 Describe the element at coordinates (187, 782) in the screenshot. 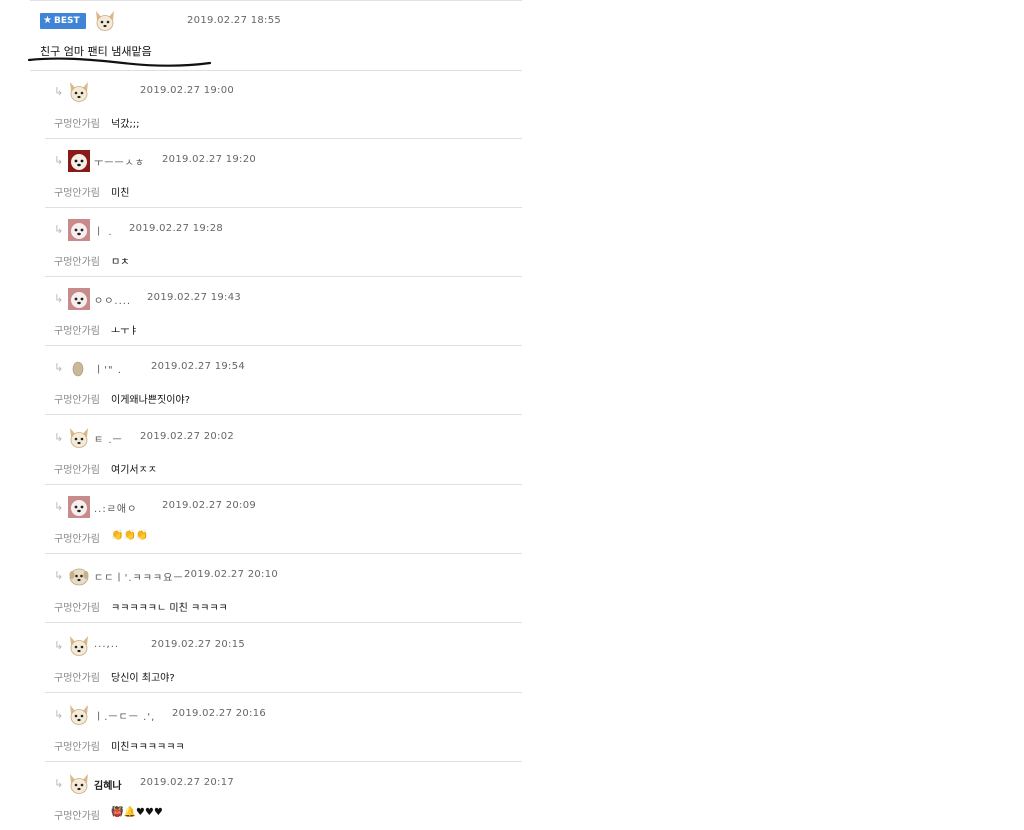

I see `reply-timestamp: 2019.02.27 20:17` at that location.